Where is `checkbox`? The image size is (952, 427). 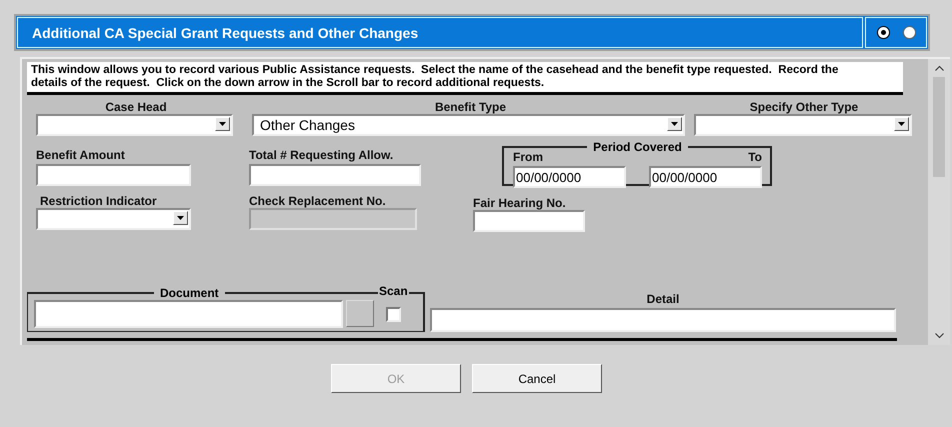
checkbox is located at coordinates (393, 314).